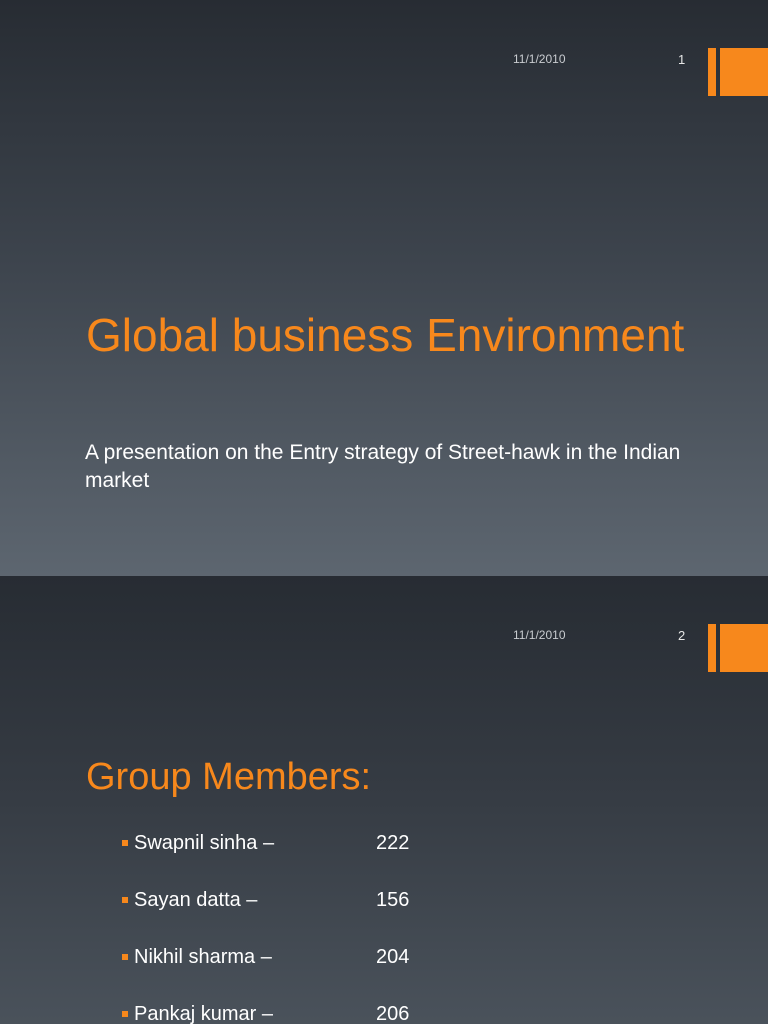 The height and width of the screenshot is (1024, 768). Describe the element at coordinates (196, 900) in the screenshot. I see `member-name: Sayan datta –` at that location.